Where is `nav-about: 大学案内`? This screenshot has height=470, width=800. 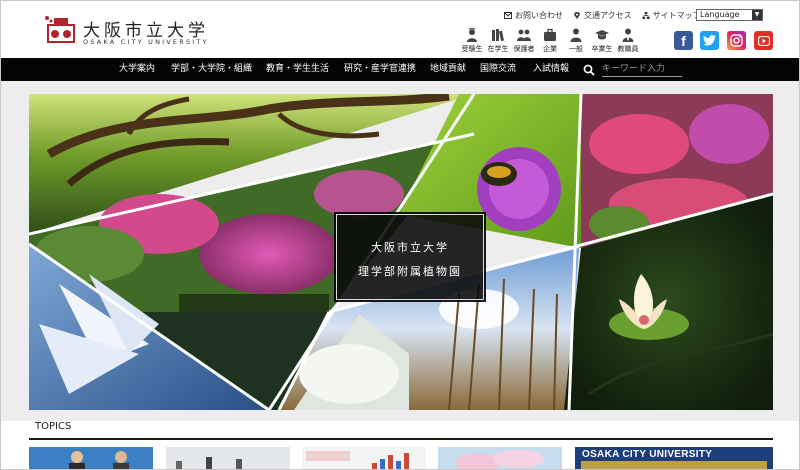
nav-about: 大学案内 is located at coordinates (137, 69).